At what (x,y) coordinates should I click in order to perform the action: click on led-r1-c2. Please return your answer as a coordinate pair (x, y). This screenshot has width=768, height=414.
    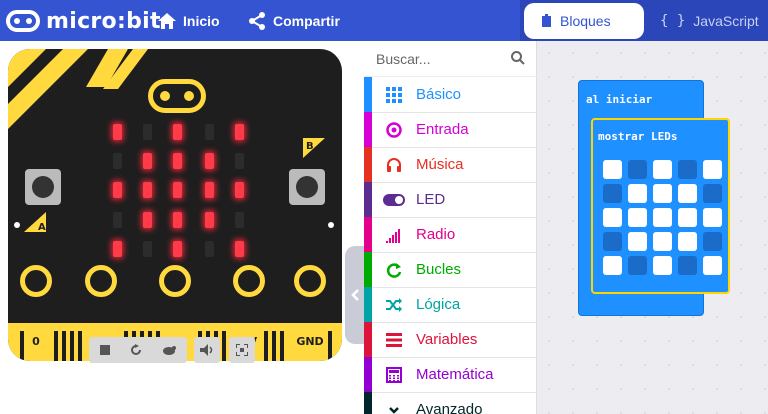
    Looking at the image, I should click on (177, 161).